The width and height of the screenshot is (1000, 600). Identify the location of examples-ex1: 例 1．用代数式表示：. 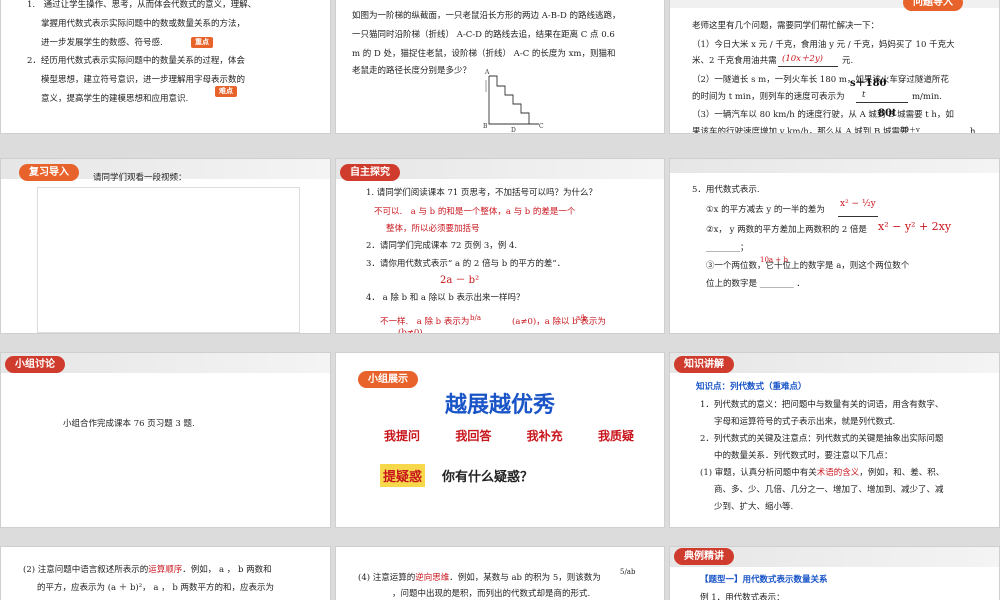
(742, 596).